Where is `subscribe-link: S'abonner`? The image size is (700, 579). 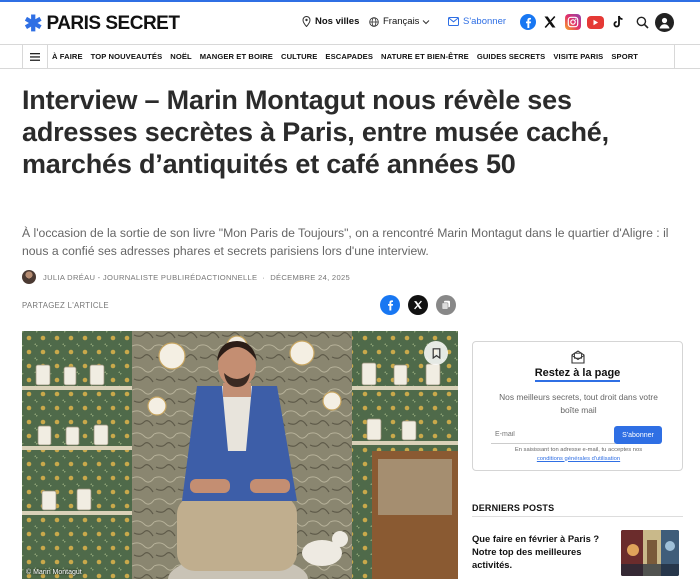 subscribe-link: S'abonner is located at coordinates (477, 21).